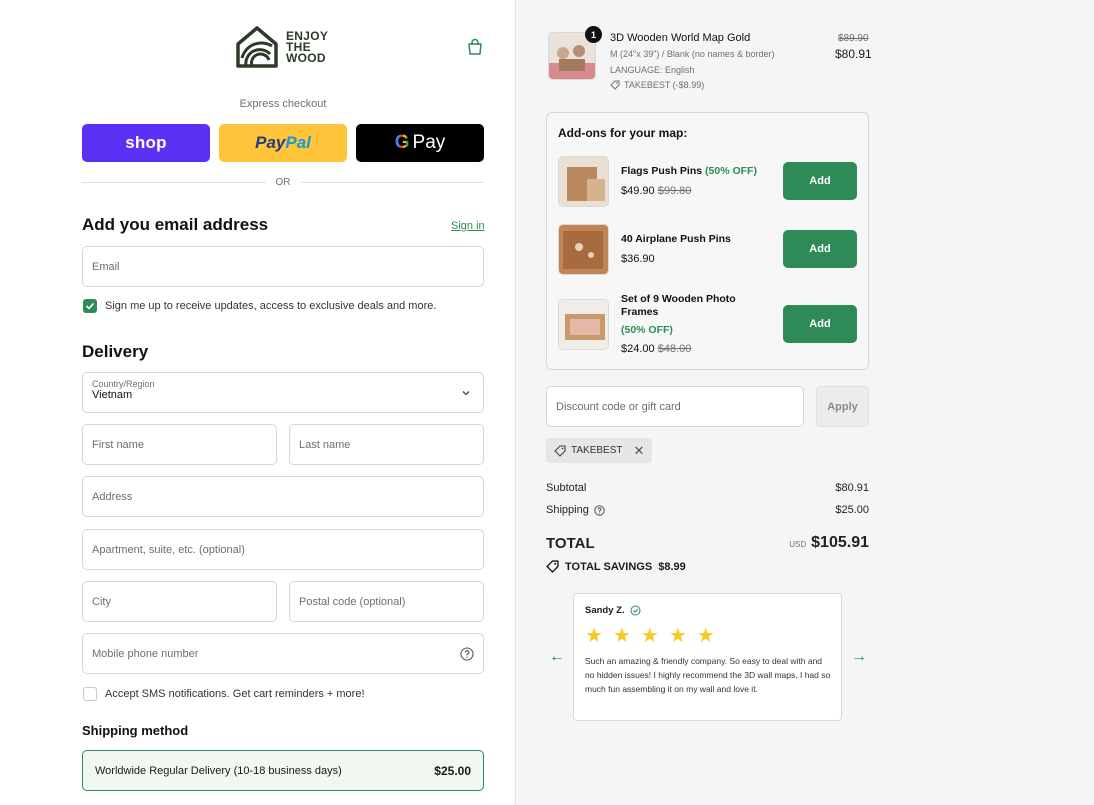 The height and width of the screenshot is (805, 1094). Describe the element at coordinates (283, 266) in the screenshot. I see `email-field: Email` at that location.